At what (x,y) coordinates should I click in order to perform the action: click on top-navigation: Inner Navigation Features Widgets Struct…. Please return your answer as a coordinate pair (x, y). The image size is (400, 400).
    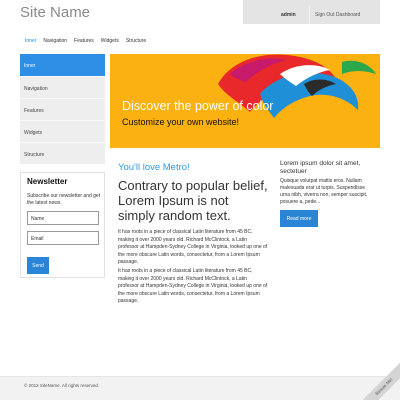
    Looking at the image, I should click on (85, 41).